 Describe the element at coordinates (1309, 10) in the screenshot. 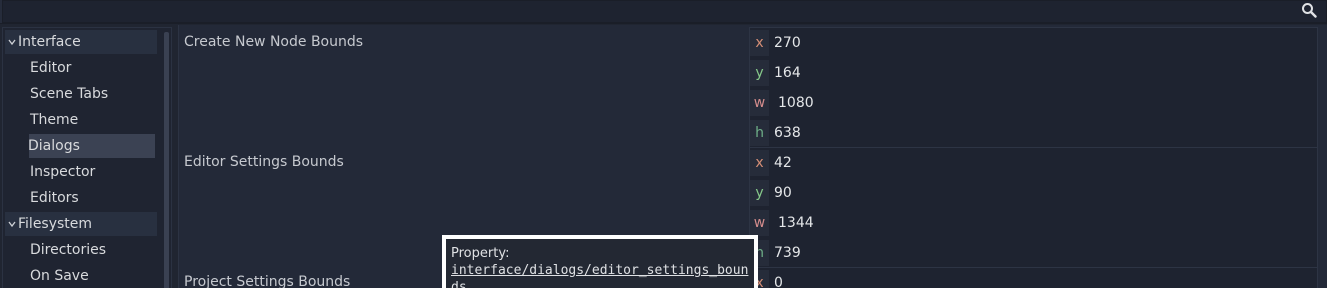

I see `search-icon` at that location.